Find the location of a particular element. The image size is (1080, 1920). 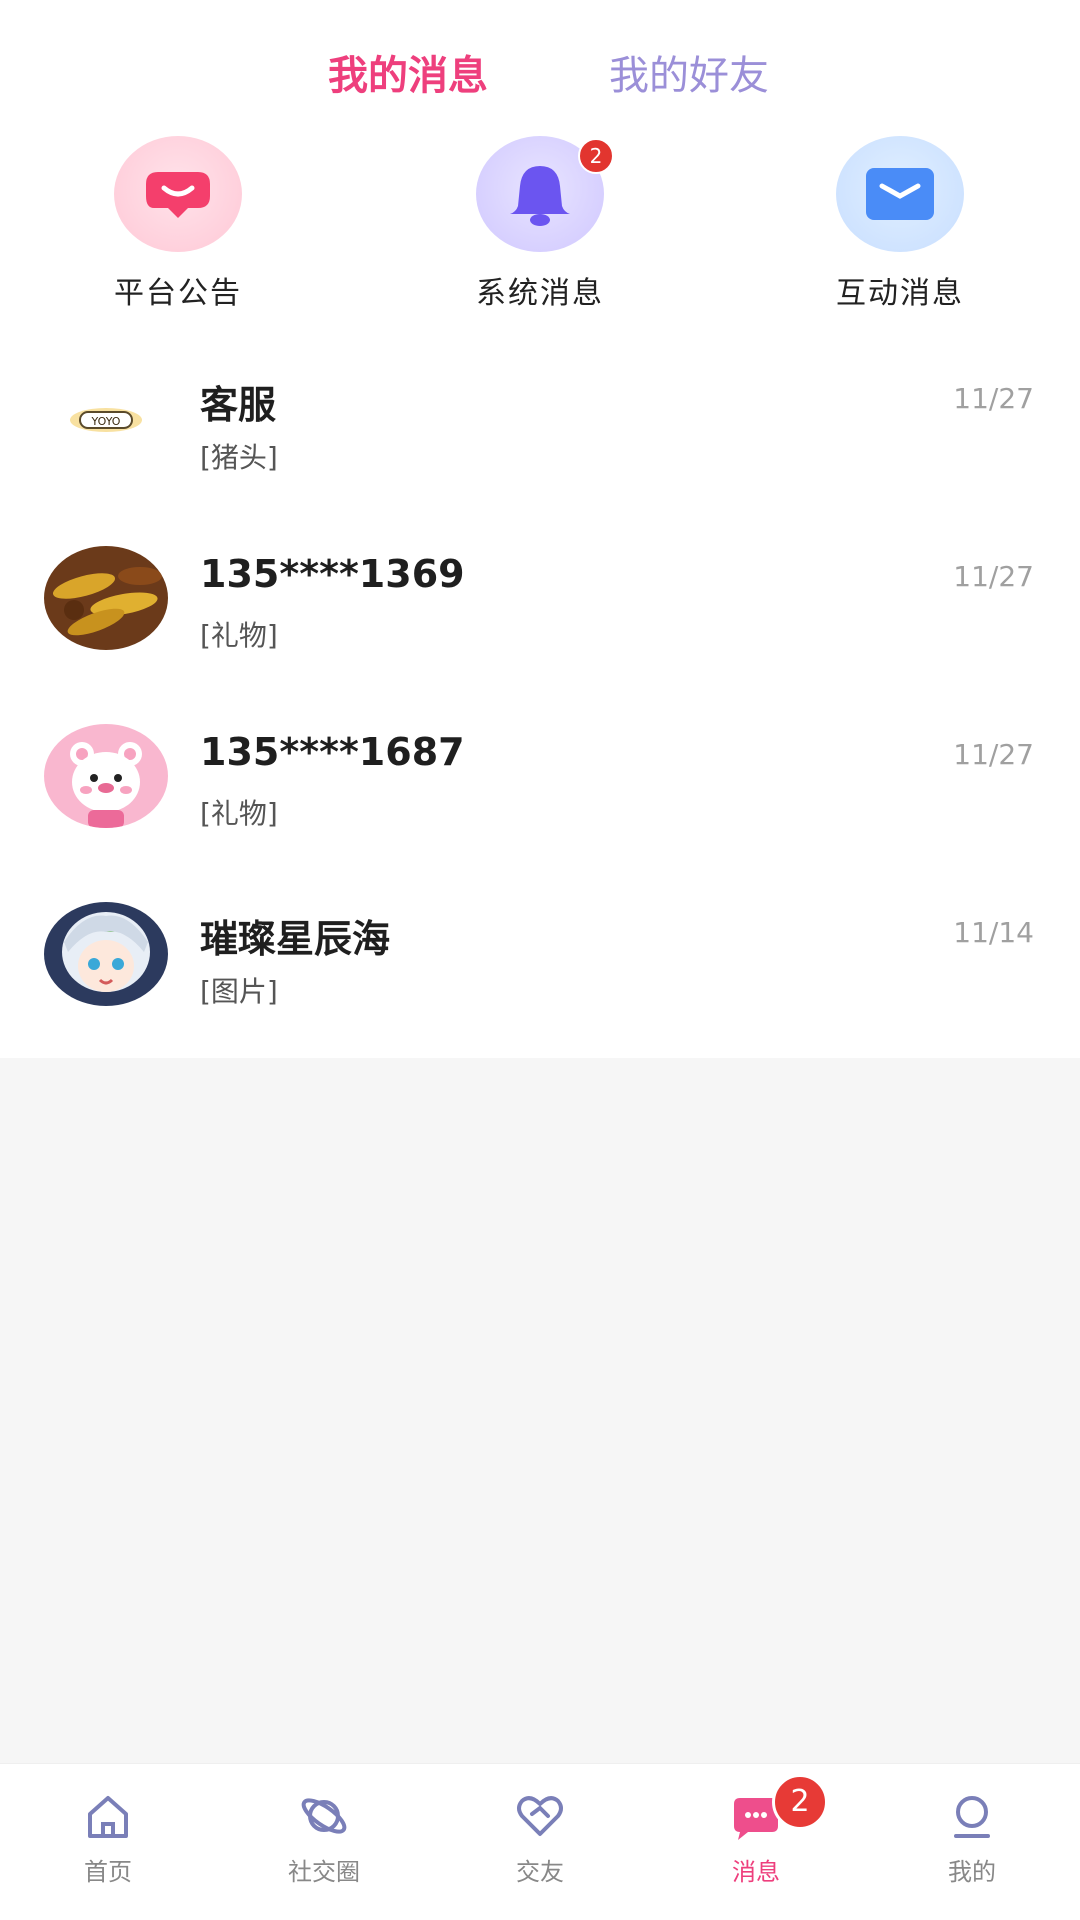

contact-name: 135****1687 is located at coordinates (332, 752).